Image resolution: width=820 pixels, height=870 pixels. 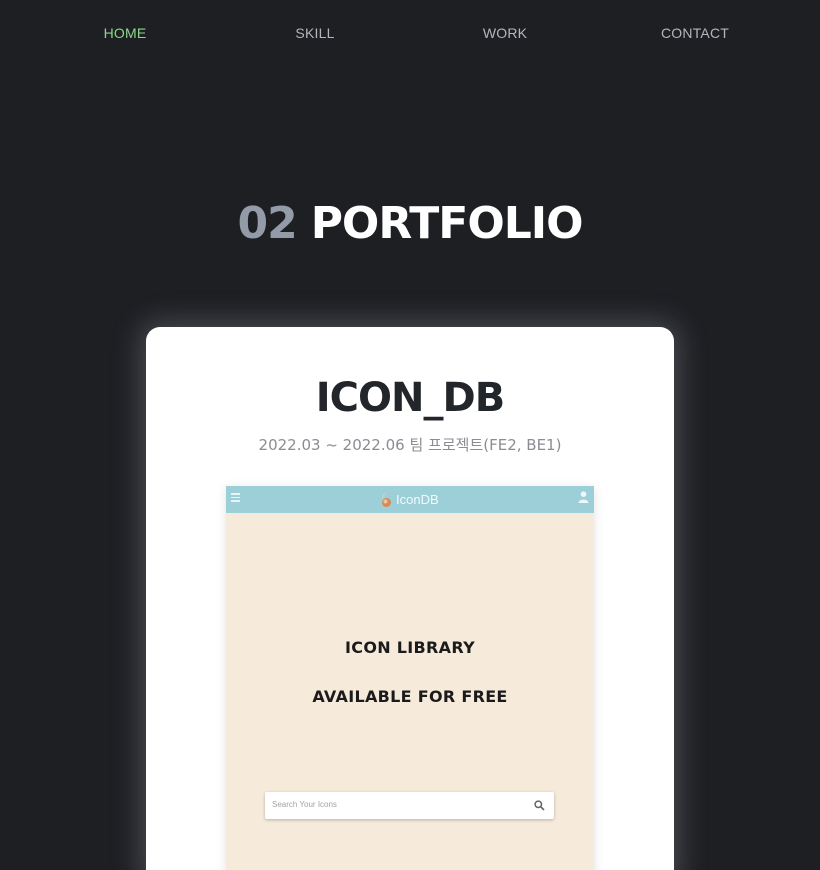 I want to click on section-number: 02, so click(x=267, y=223).